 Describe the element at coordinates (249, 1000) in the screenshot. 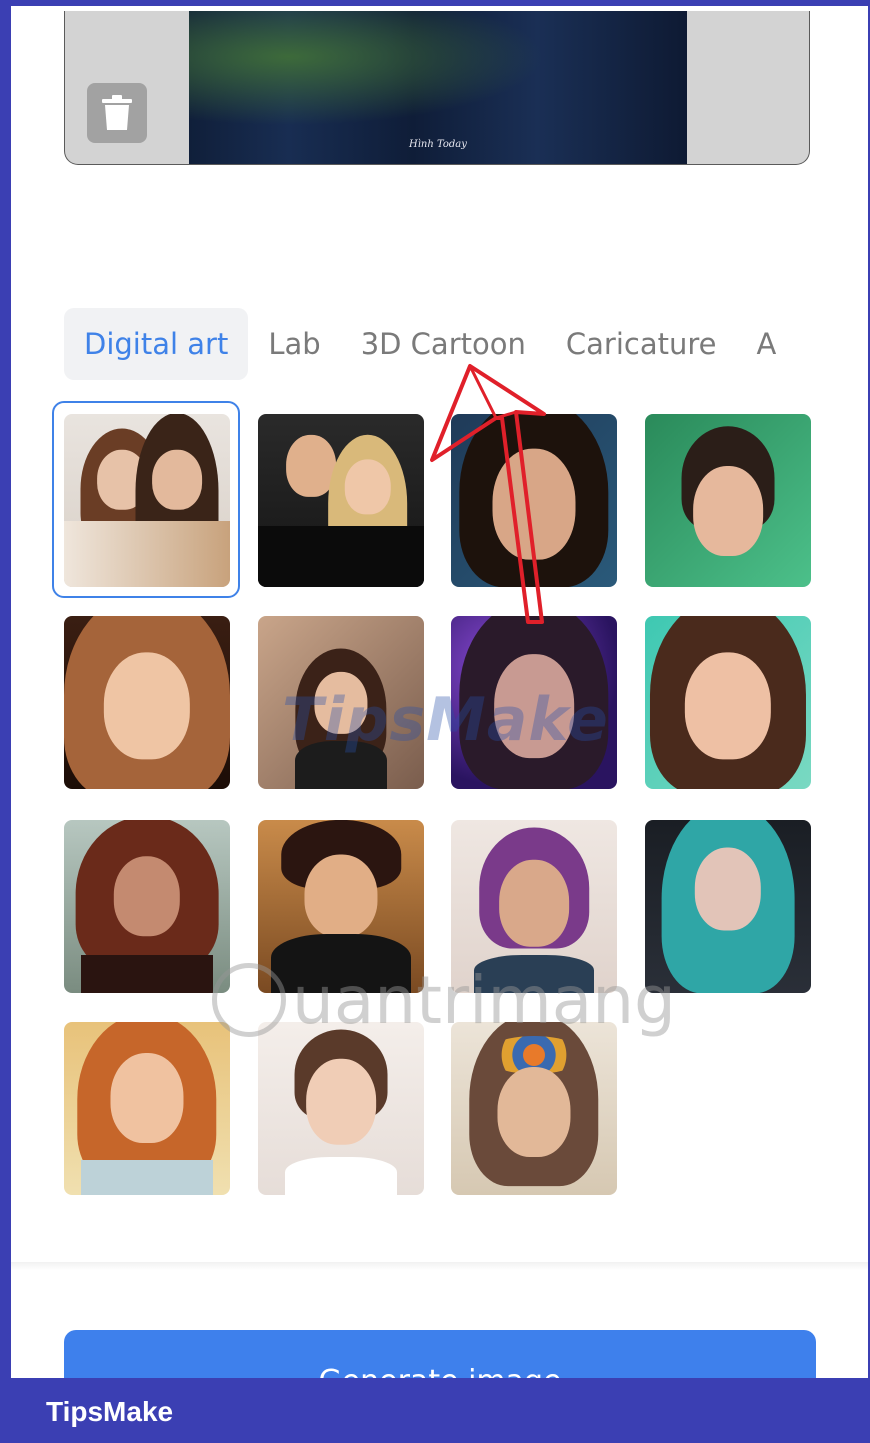

I see `quantrimang-logo-icon` at that location.